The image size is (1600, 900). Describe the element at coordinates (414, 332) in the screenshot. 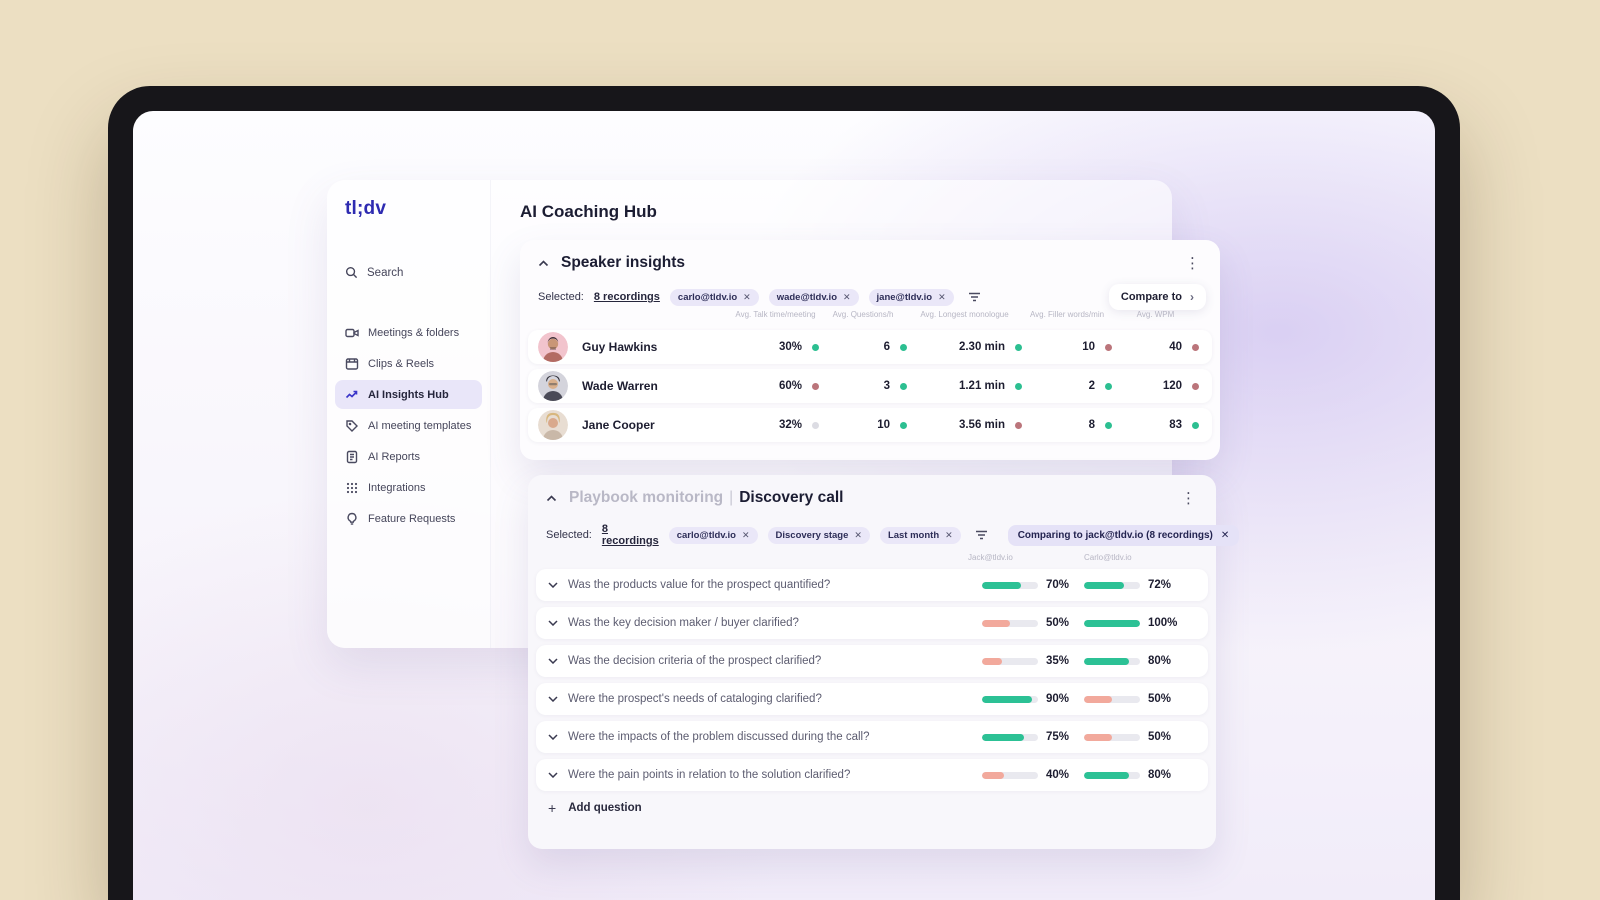

I see `sidebar-item-label: Meetings & folders` at that location.